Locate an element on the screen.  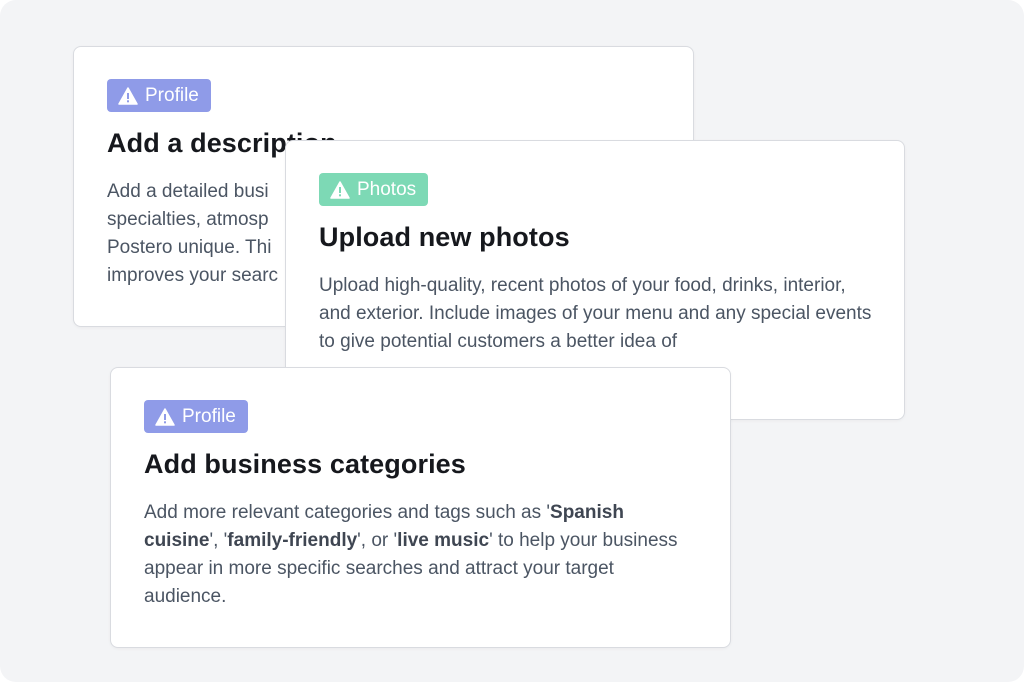
tag-family-friendly: family-friendly is located at coordinates (292, 540).